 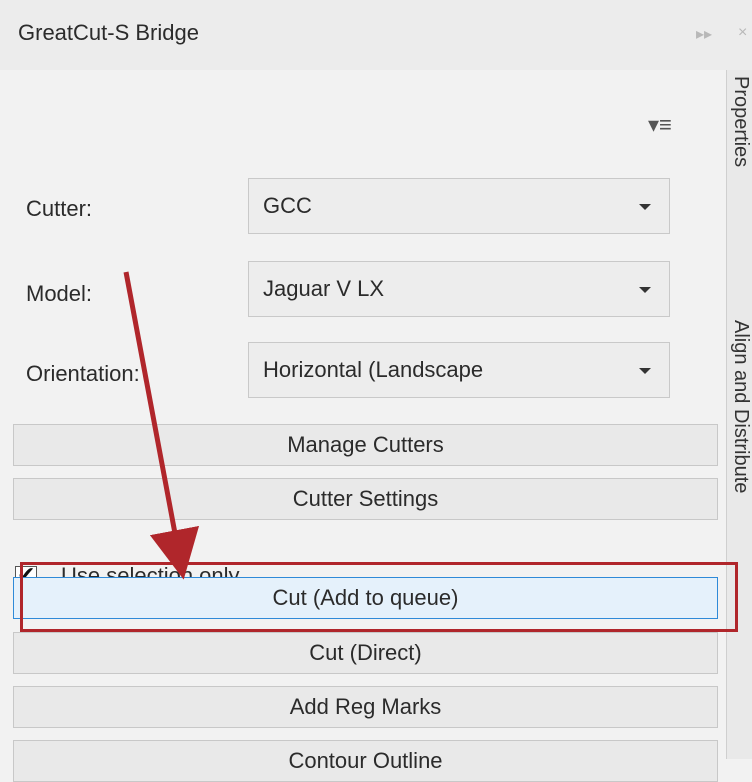 I want to click on tab-align-distribute: Align and Distribute, so click(x=740, y=406).